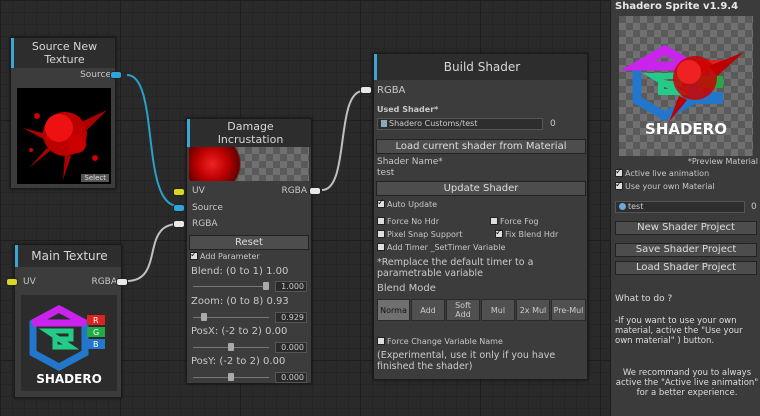  What do you see at coordinates (294, 191) in the screenshot?
I see `damage-rgba-out-label: RGBA` at bounding box center [294, 191].